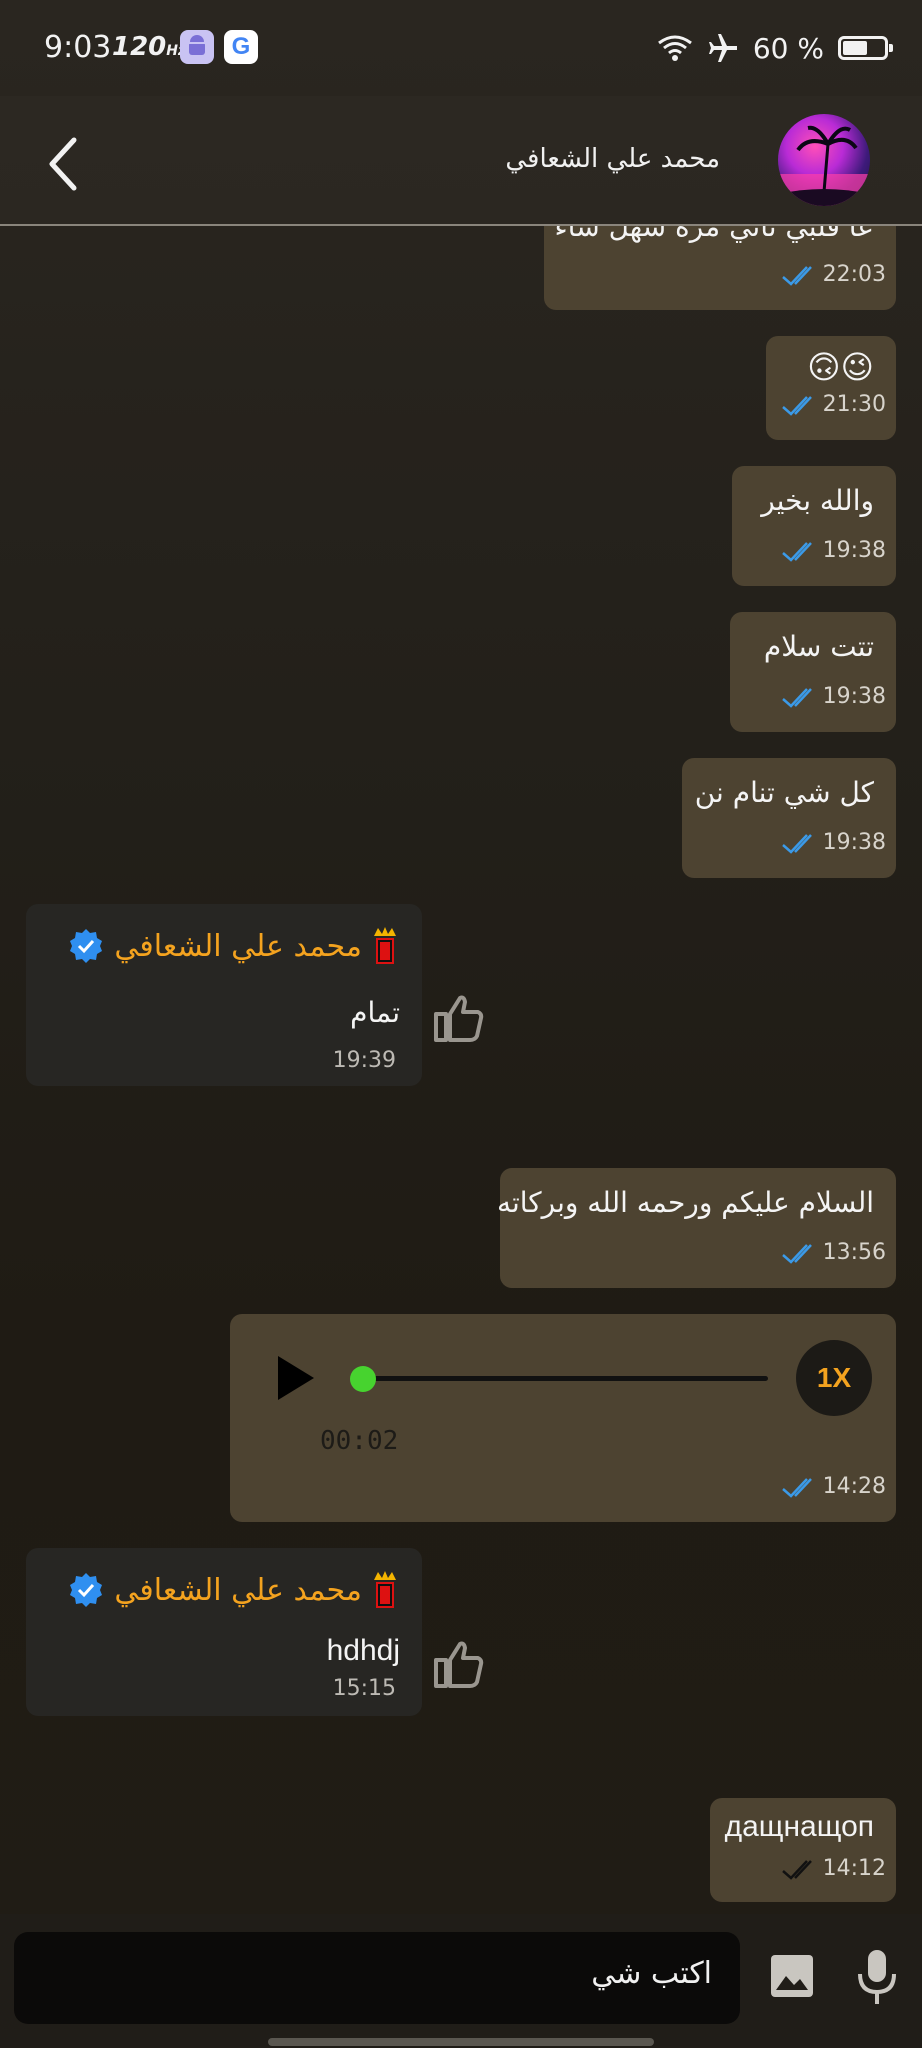  I want to click on voice-progress-thumb, so click(363, 1379).